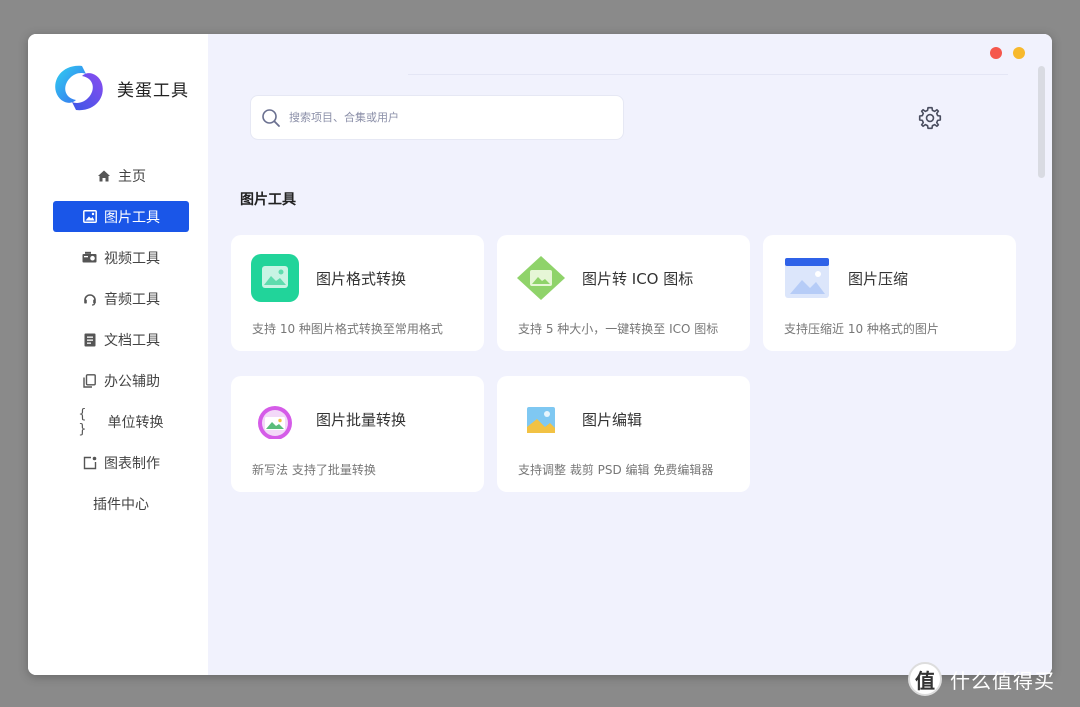 The image size is (1080, 707). I want to click on card-description: 支持压缩近 10 种格式的图片, so click(861, 329).